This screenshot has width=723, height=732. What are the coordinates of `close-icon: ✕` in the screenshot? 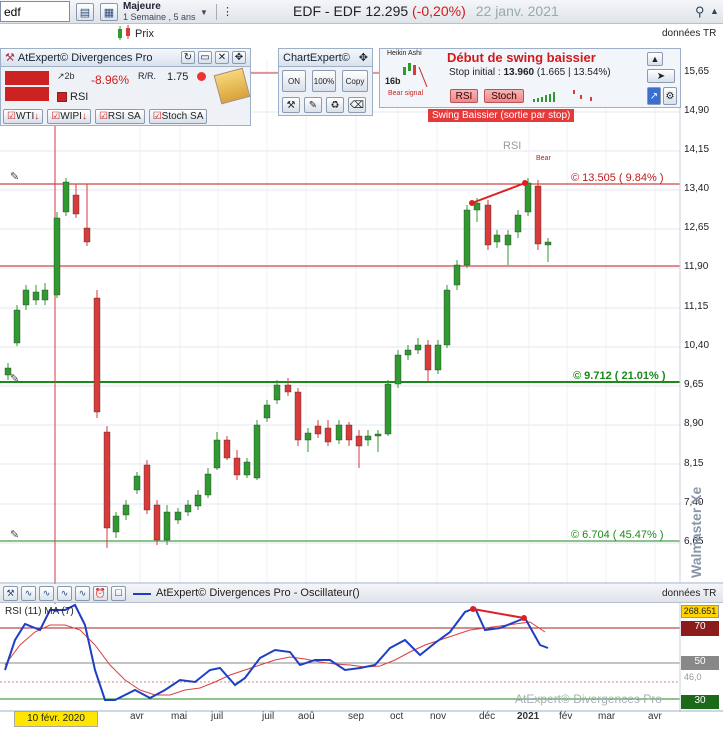 It's located at (222, 57).